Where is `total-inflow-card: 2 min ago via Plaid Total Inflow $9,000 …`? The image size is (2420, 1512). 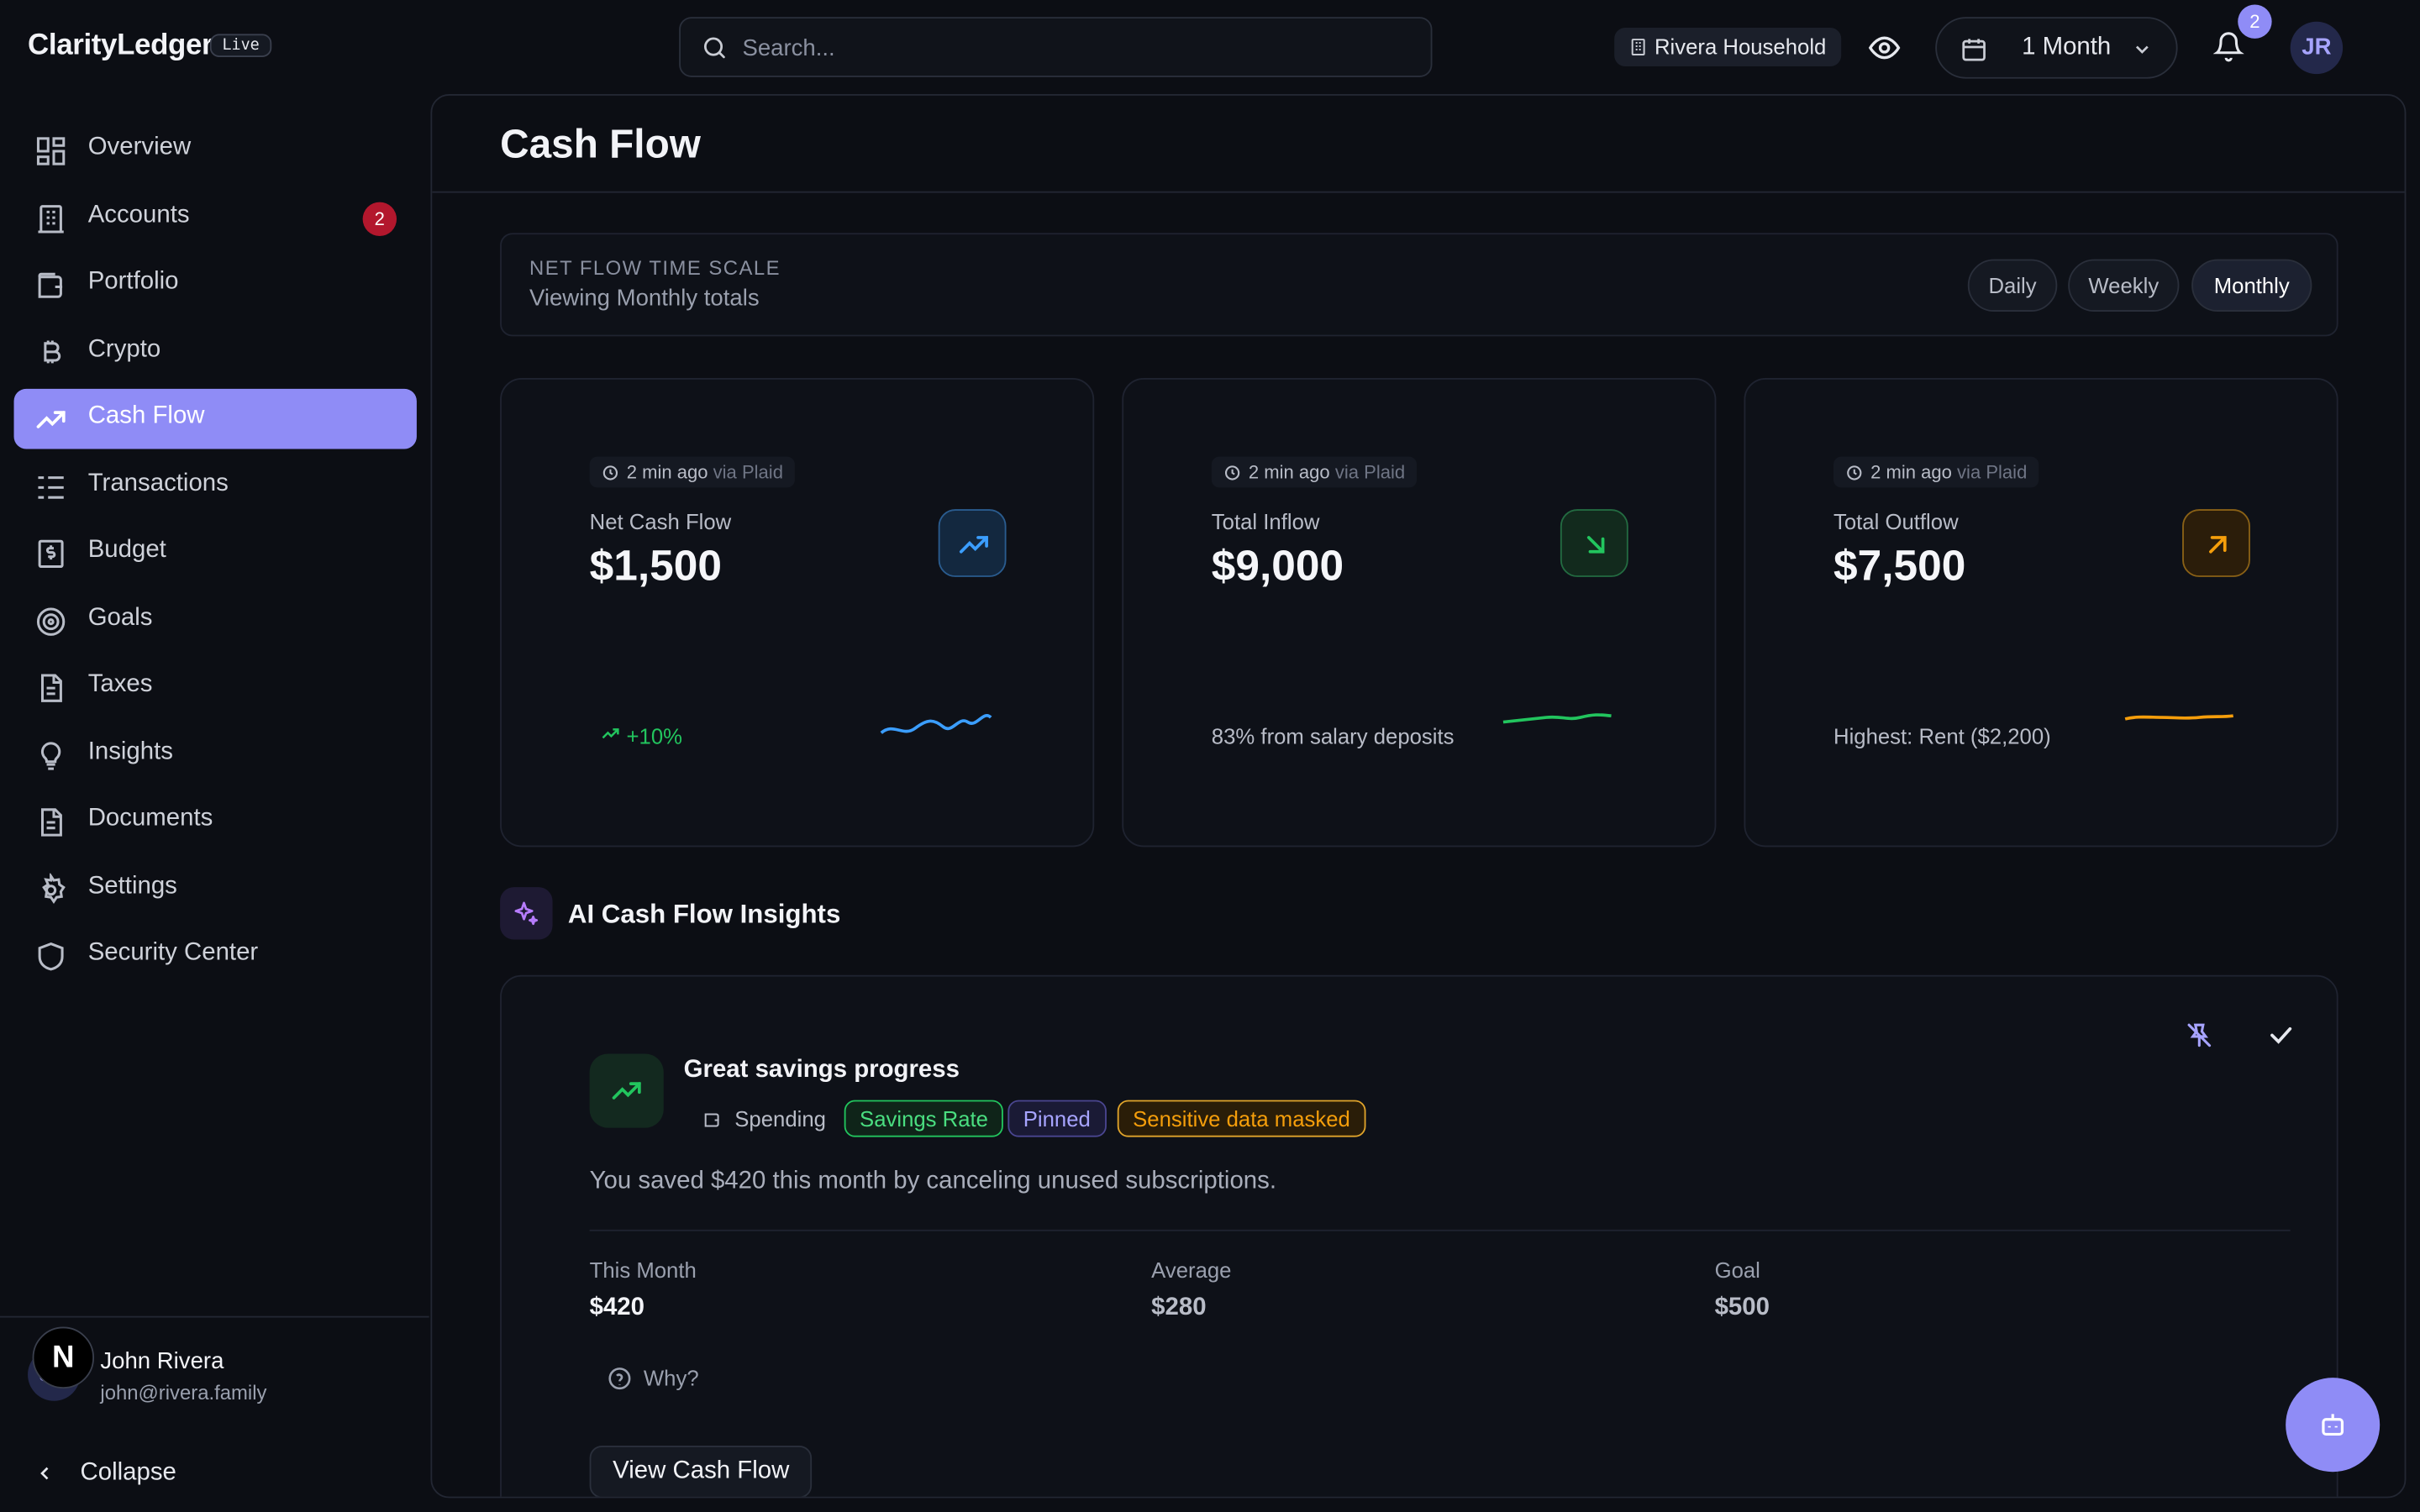 total-inflow-card: 2 min ago via Plaid Total Inflow $9,000 … is located at coordinates (1419, 612).